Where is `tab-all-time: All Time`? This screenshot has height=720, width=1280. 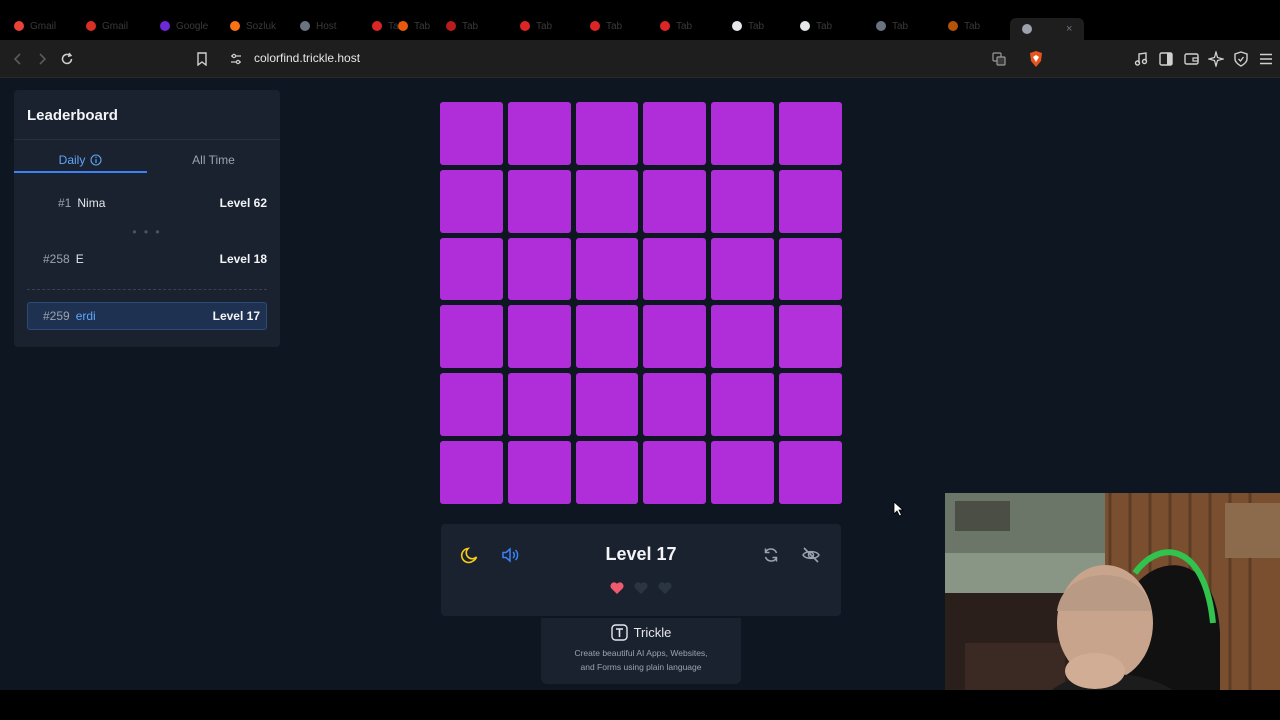 tab-all-time: All Time is located at coordinates (213, 160).